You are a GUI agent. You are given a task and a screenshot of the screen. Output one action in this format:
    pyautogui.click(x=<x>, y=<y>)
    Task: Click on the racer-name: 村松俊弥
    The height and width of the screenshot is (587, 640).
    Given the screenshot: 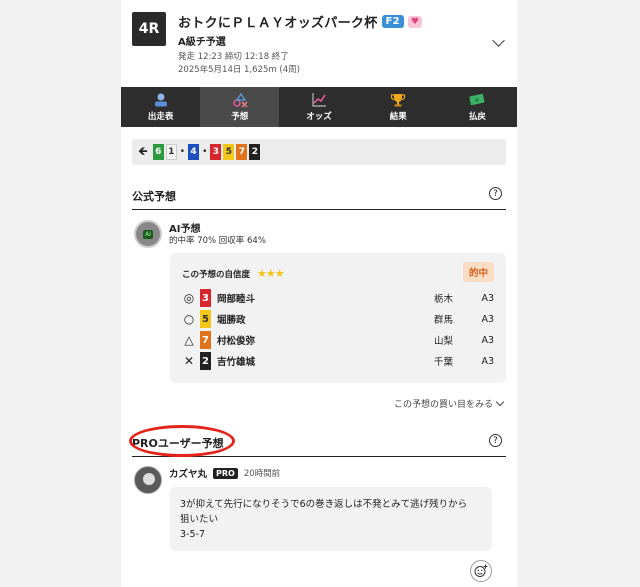 What is the action you would take?
    pyautogui.click(x=325, y=340)
    